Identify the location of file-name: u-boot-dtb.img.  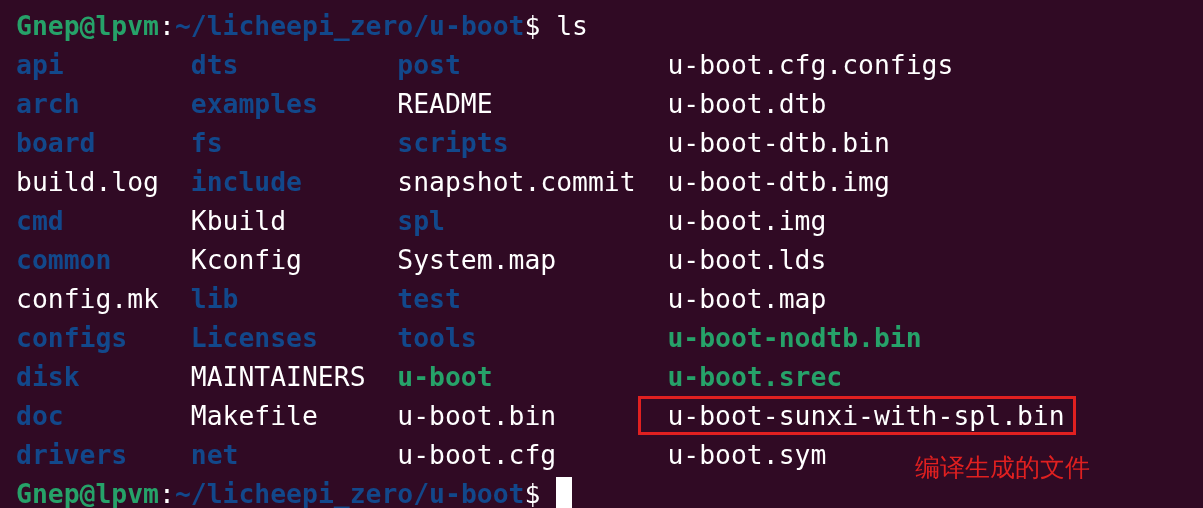
(778, 182).